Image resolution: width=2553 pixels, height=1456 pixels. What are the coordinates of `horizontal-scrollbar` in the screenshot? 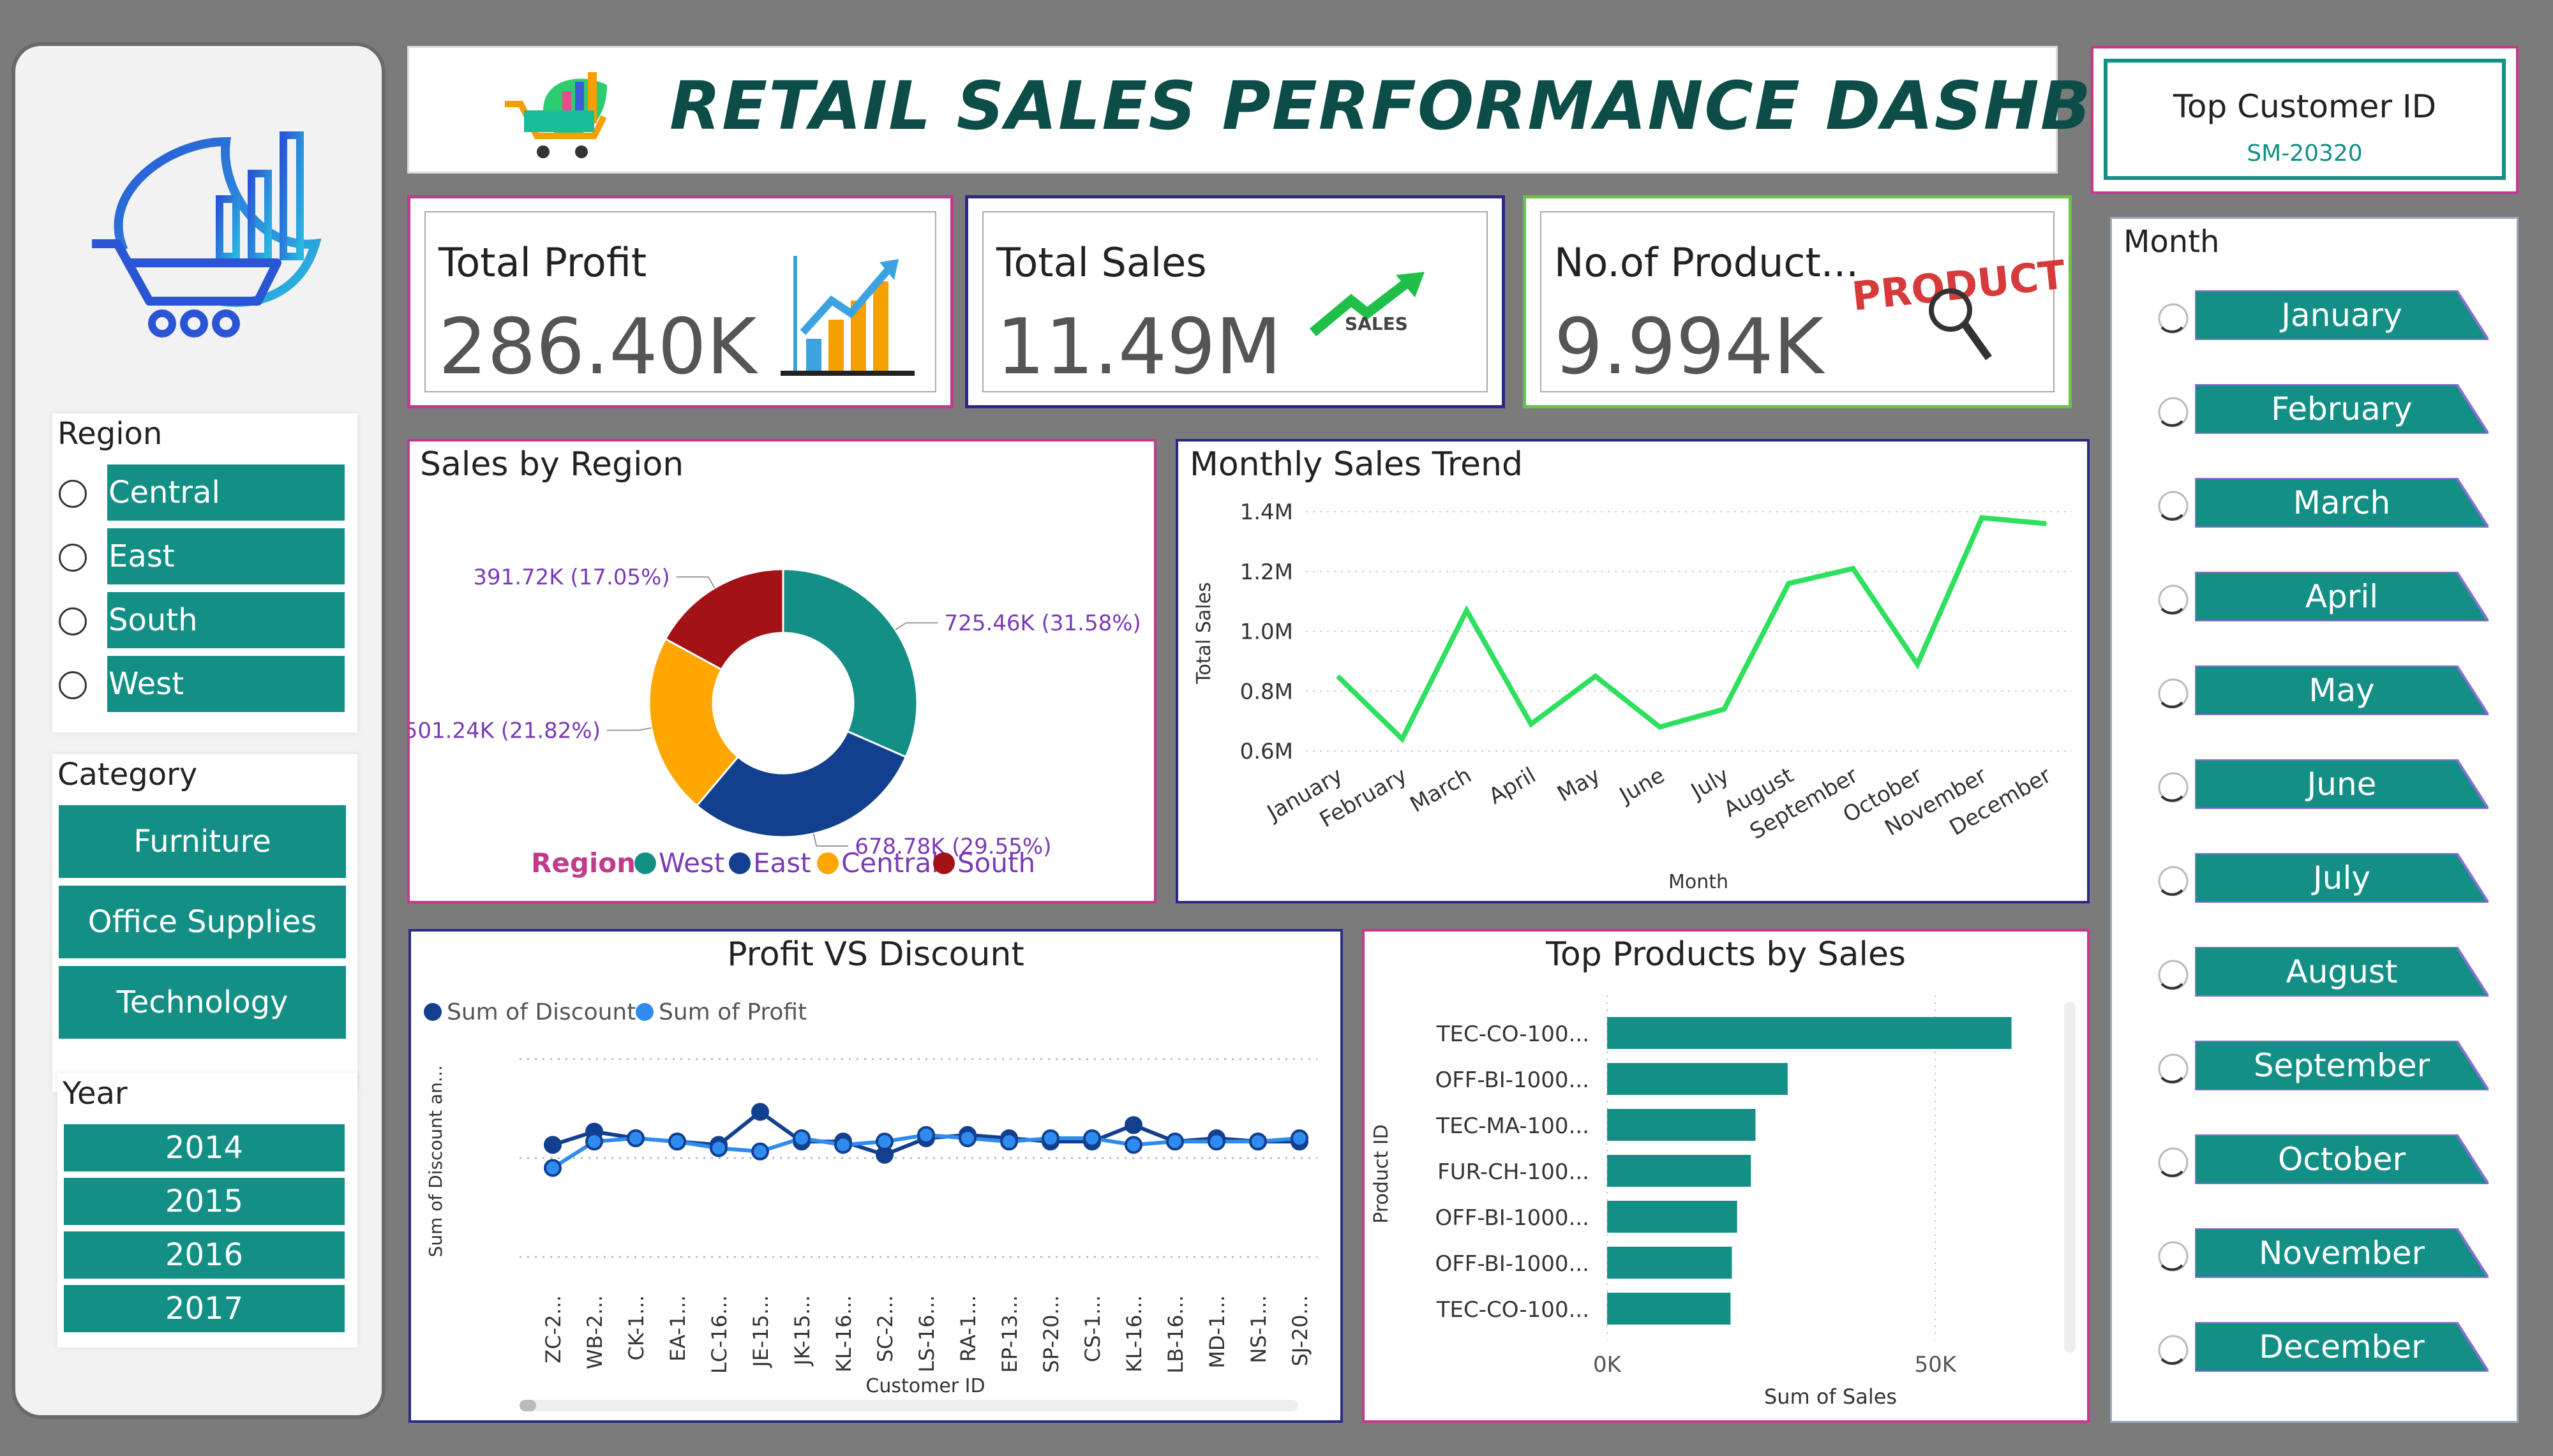 It's located at (909, 1405).